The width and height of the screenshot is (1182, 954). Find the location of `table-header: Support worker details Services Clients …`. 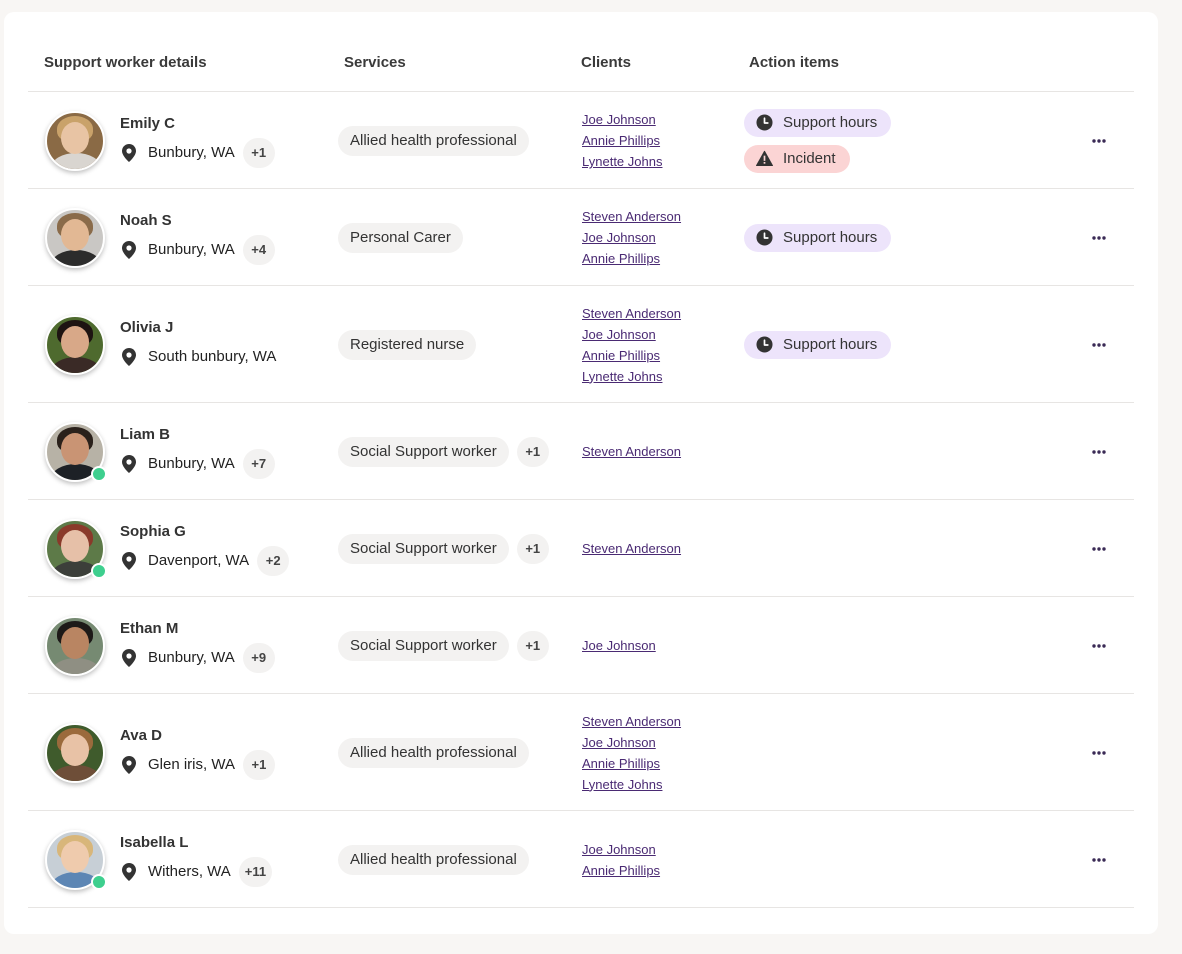

table-header: Support worker details Services Clients … is located at coordinates (581, 52).